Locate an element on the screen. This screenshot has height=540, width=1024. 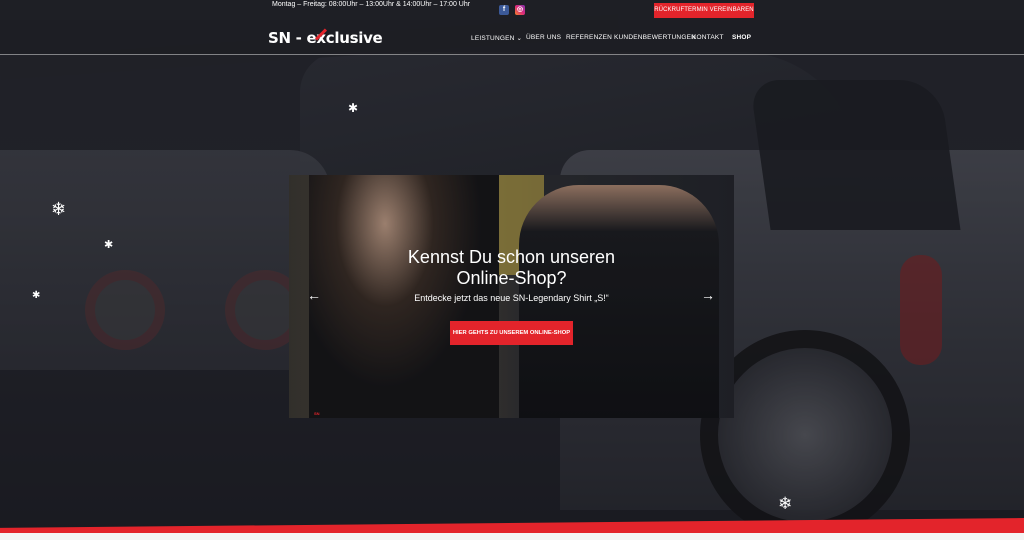
facebook-icon: f is located at coordinates (504, 10).